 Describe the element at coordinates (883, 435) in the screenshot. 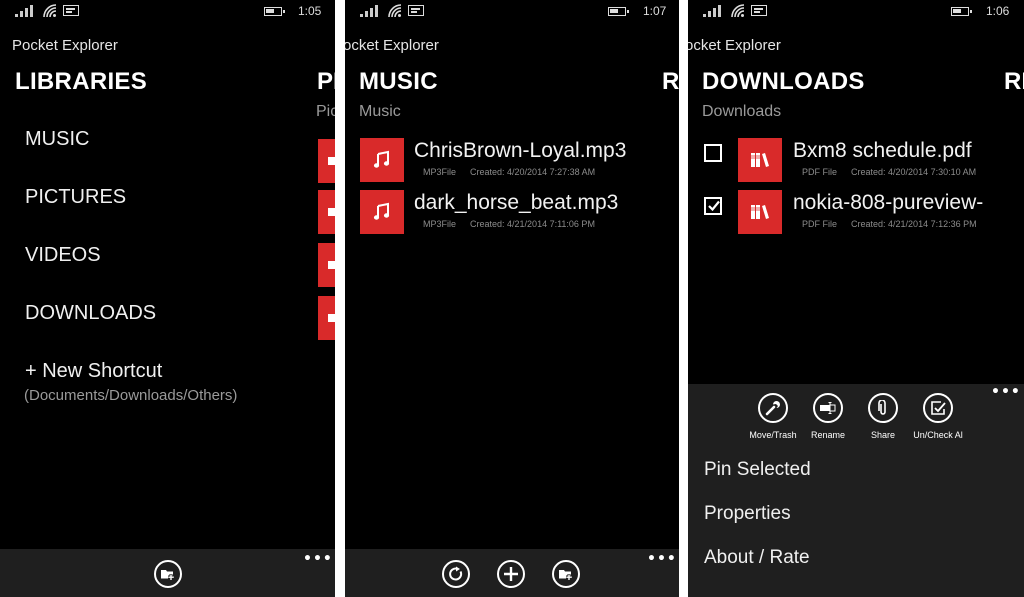

I see `share-label: Share` at that location.